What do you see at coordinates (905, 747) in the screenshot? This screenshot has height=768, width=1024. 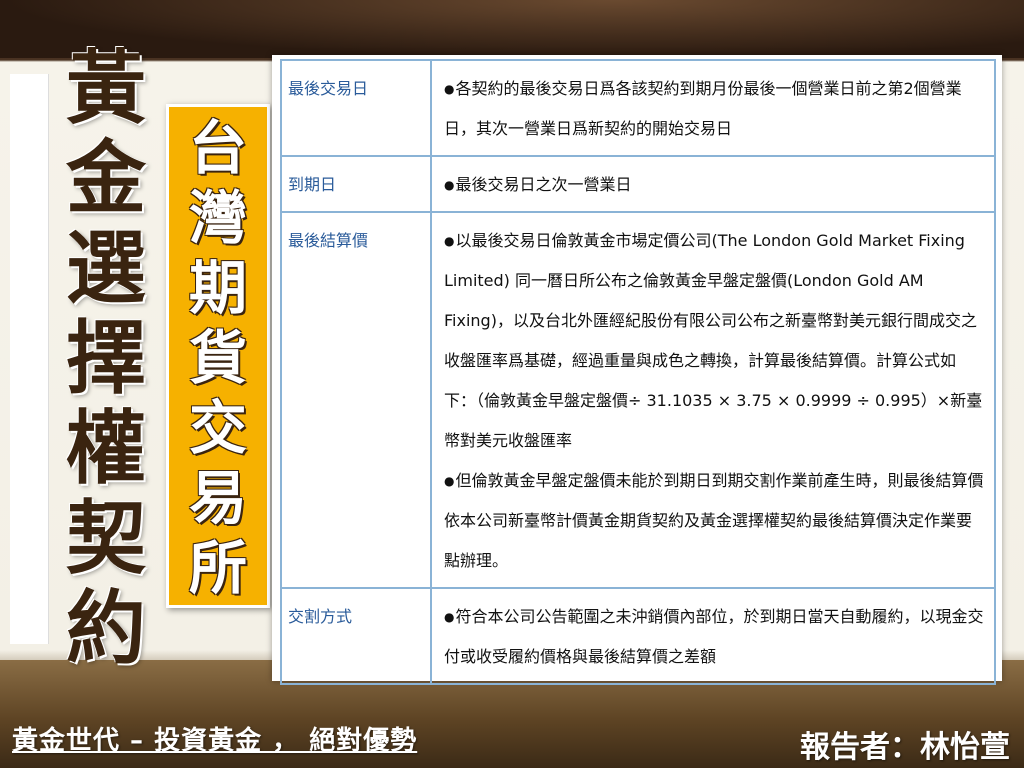 I see `footer-presenter: 報告者：林怡萱` at bounding box center [905, 747].